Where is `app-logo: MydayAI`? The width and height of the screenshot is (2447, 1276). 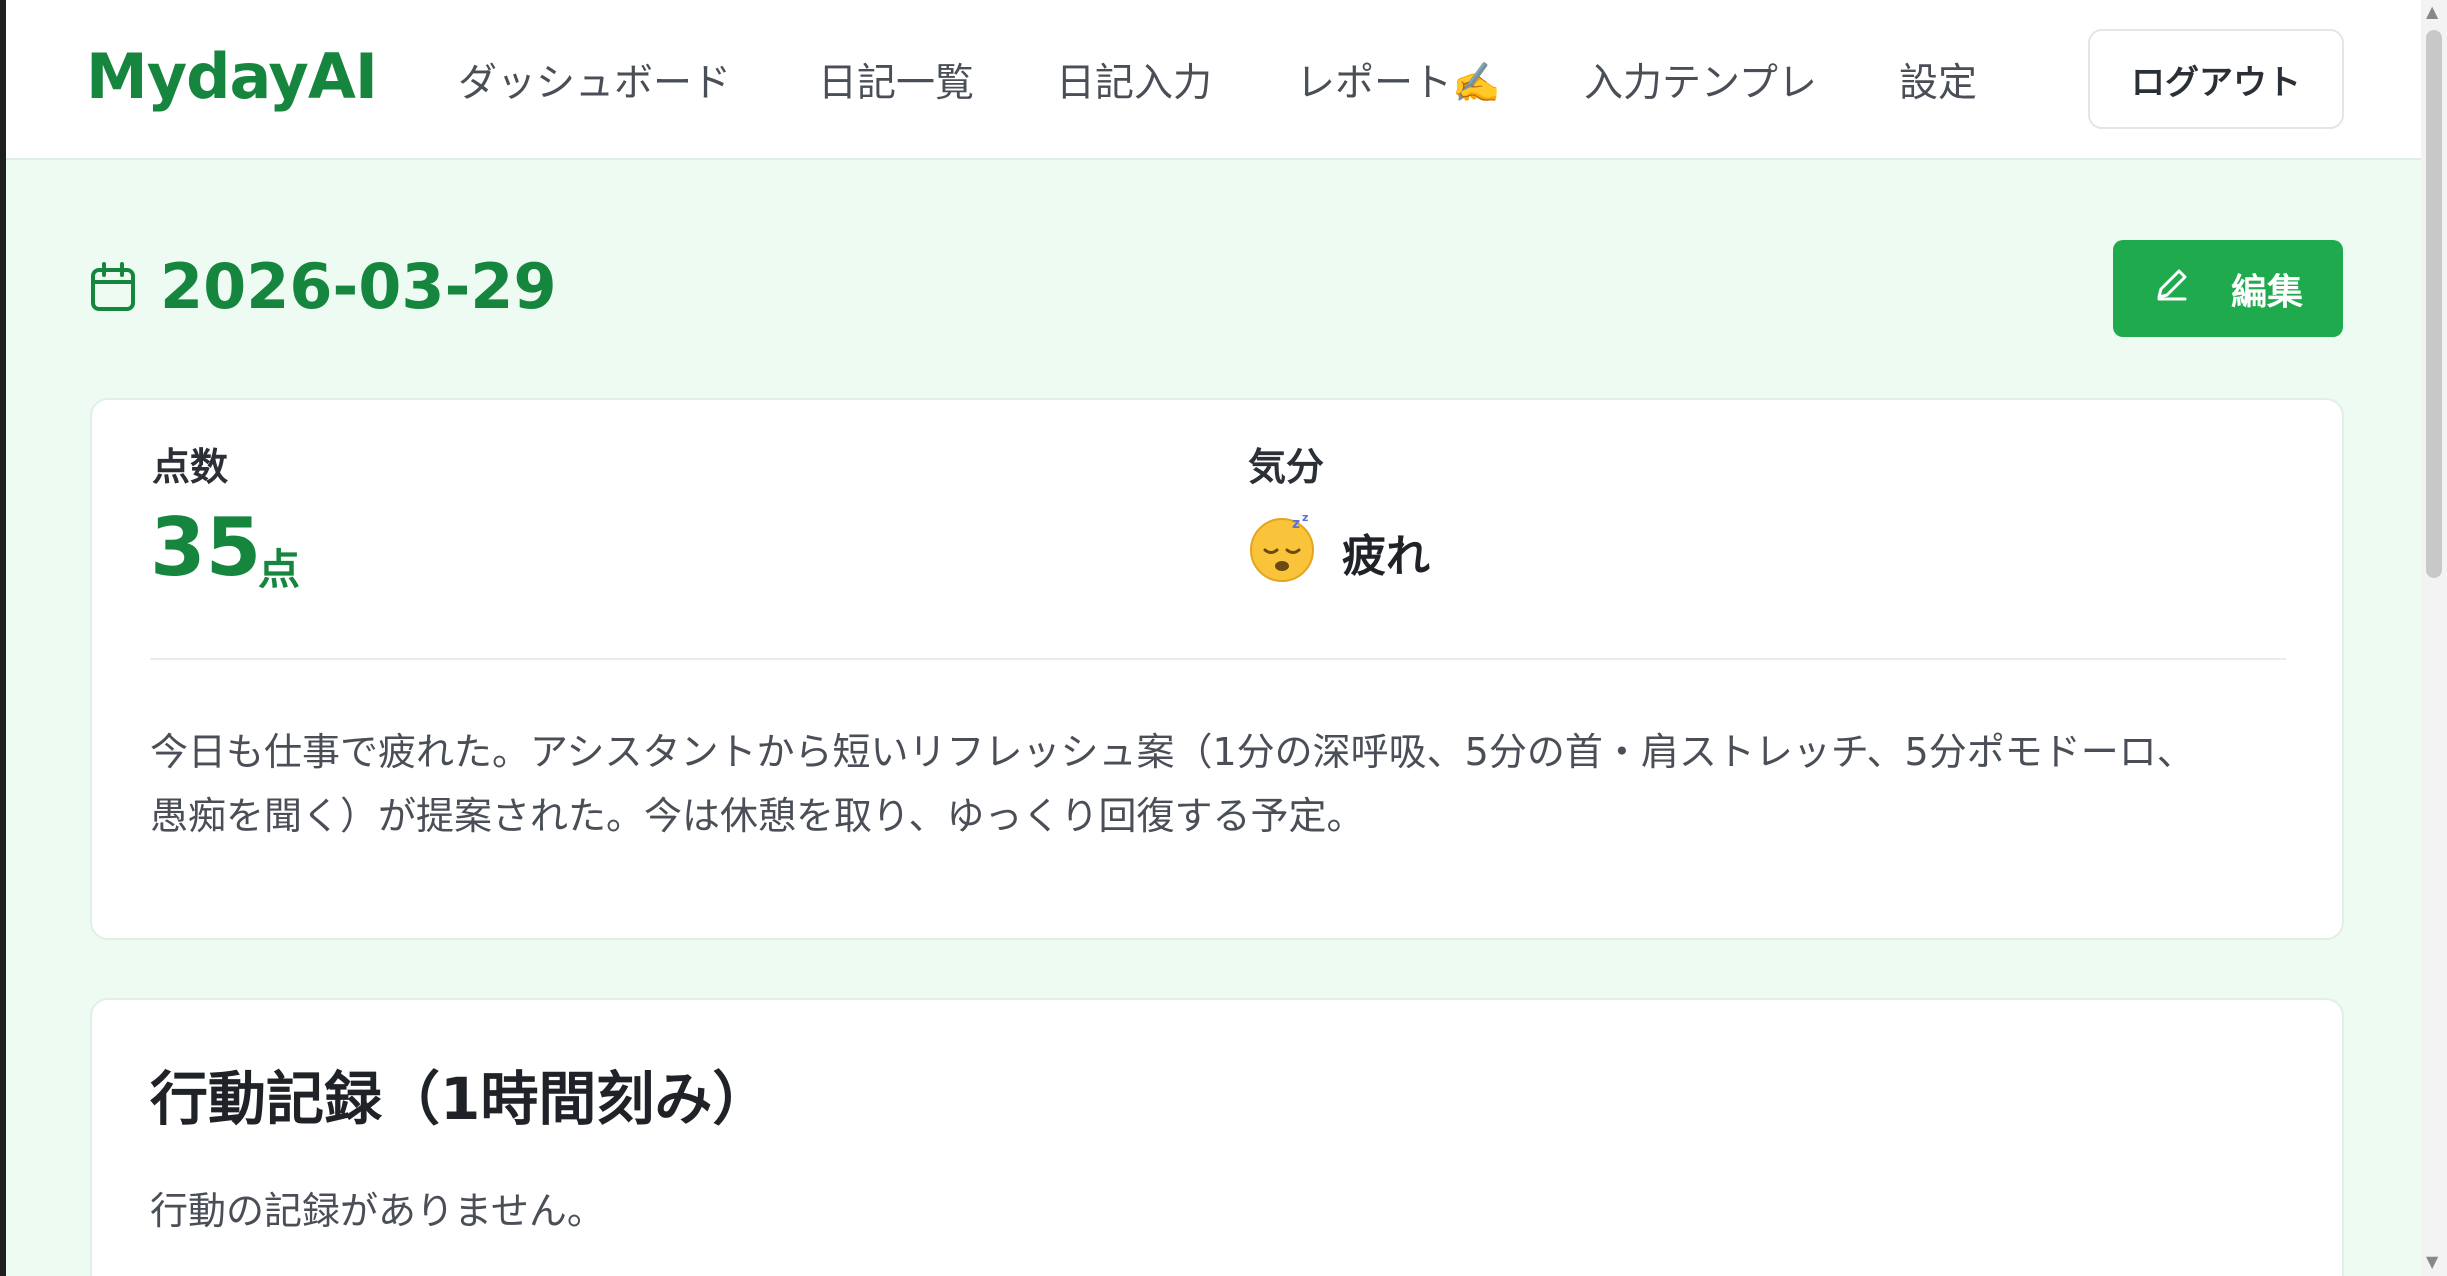
app-logo: MydayAI is located at coordinates (232, 76).